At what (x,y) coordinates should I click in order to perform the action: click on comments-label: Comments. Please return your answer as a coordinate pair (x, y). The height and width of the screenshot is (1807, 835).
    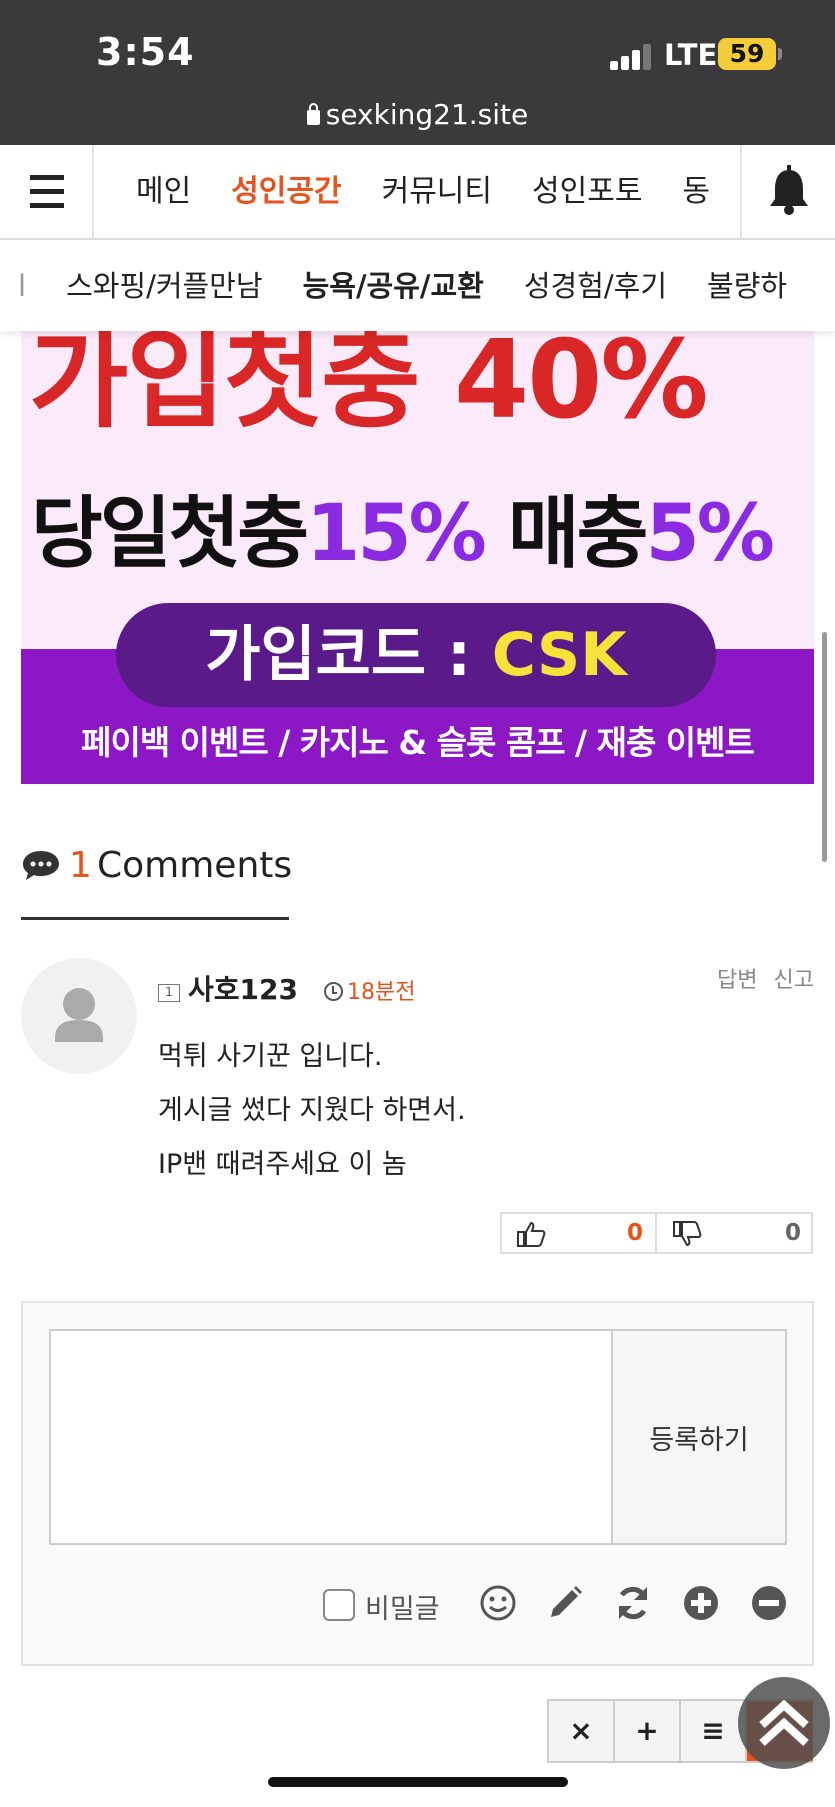
    Looking at the image, I should click on (195, 865).